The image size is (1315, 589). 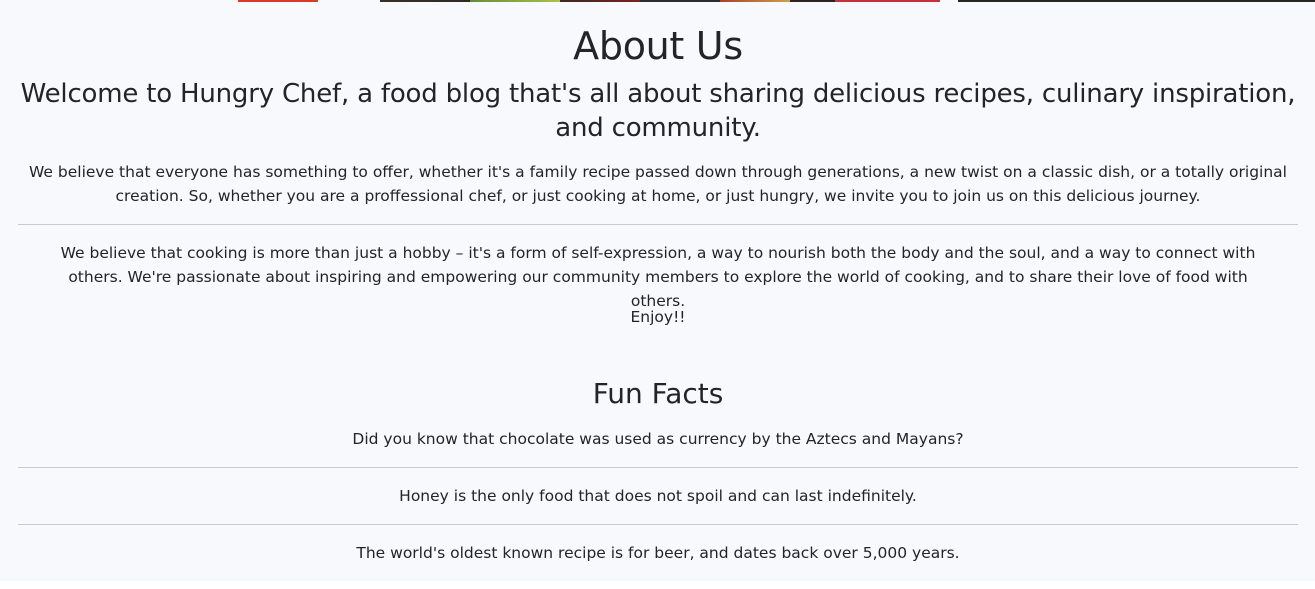 I want to click on about-title: About Us, so click(x=658, y=46).